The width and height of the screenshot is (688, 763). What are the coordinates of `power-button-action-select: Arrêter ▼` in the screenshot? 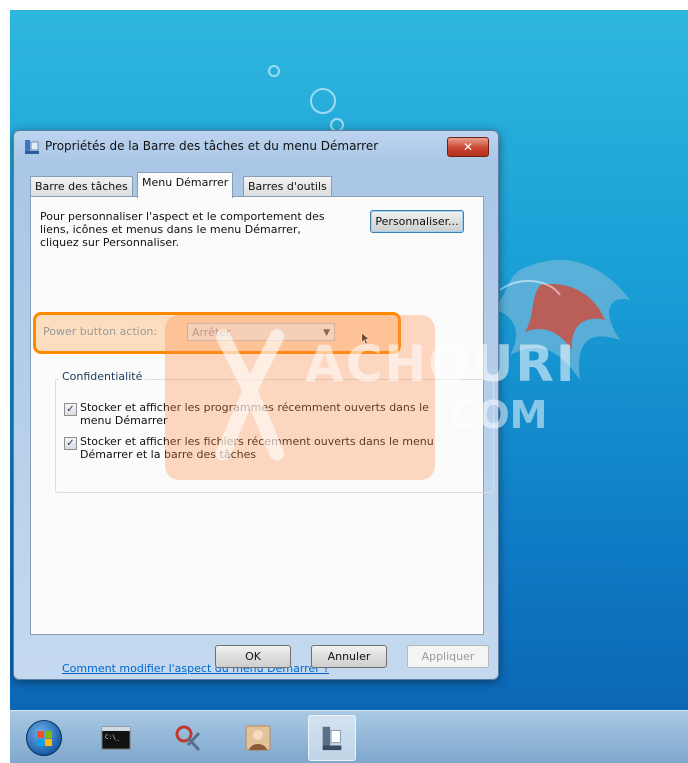 It's located at (261, 332).